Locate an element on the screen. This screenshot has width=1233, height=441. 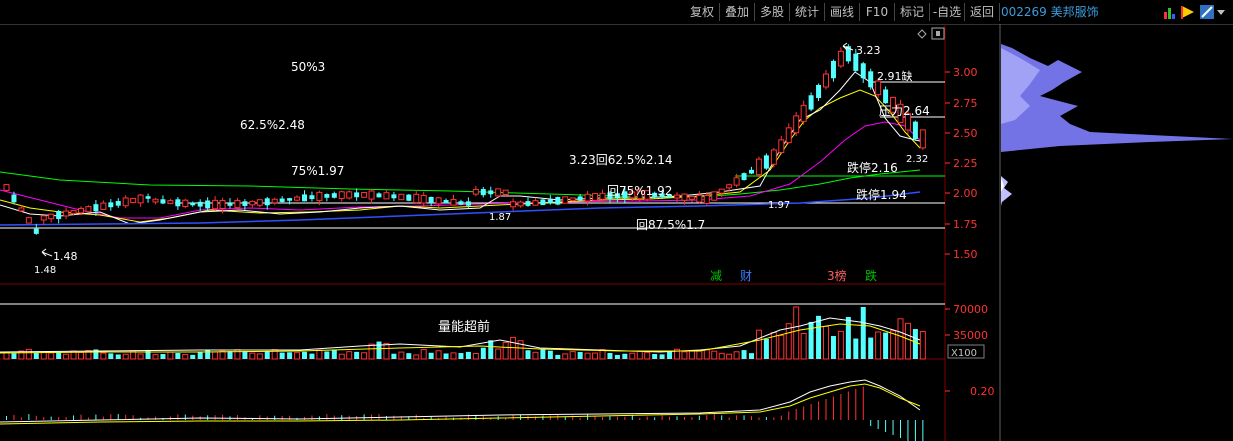
price-axis-label: 3.00 is located at coordinates (965, 72).